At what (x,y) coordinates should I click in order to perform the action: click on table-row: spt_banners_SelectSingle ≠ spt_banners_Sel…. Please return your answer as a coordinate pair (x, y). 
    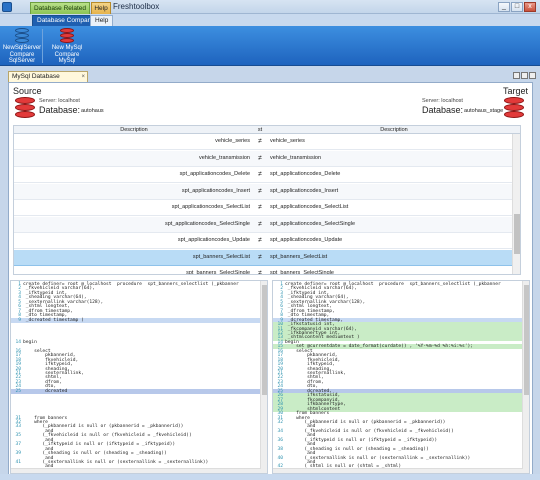
    Looking at the image, I should click on (267, 270).